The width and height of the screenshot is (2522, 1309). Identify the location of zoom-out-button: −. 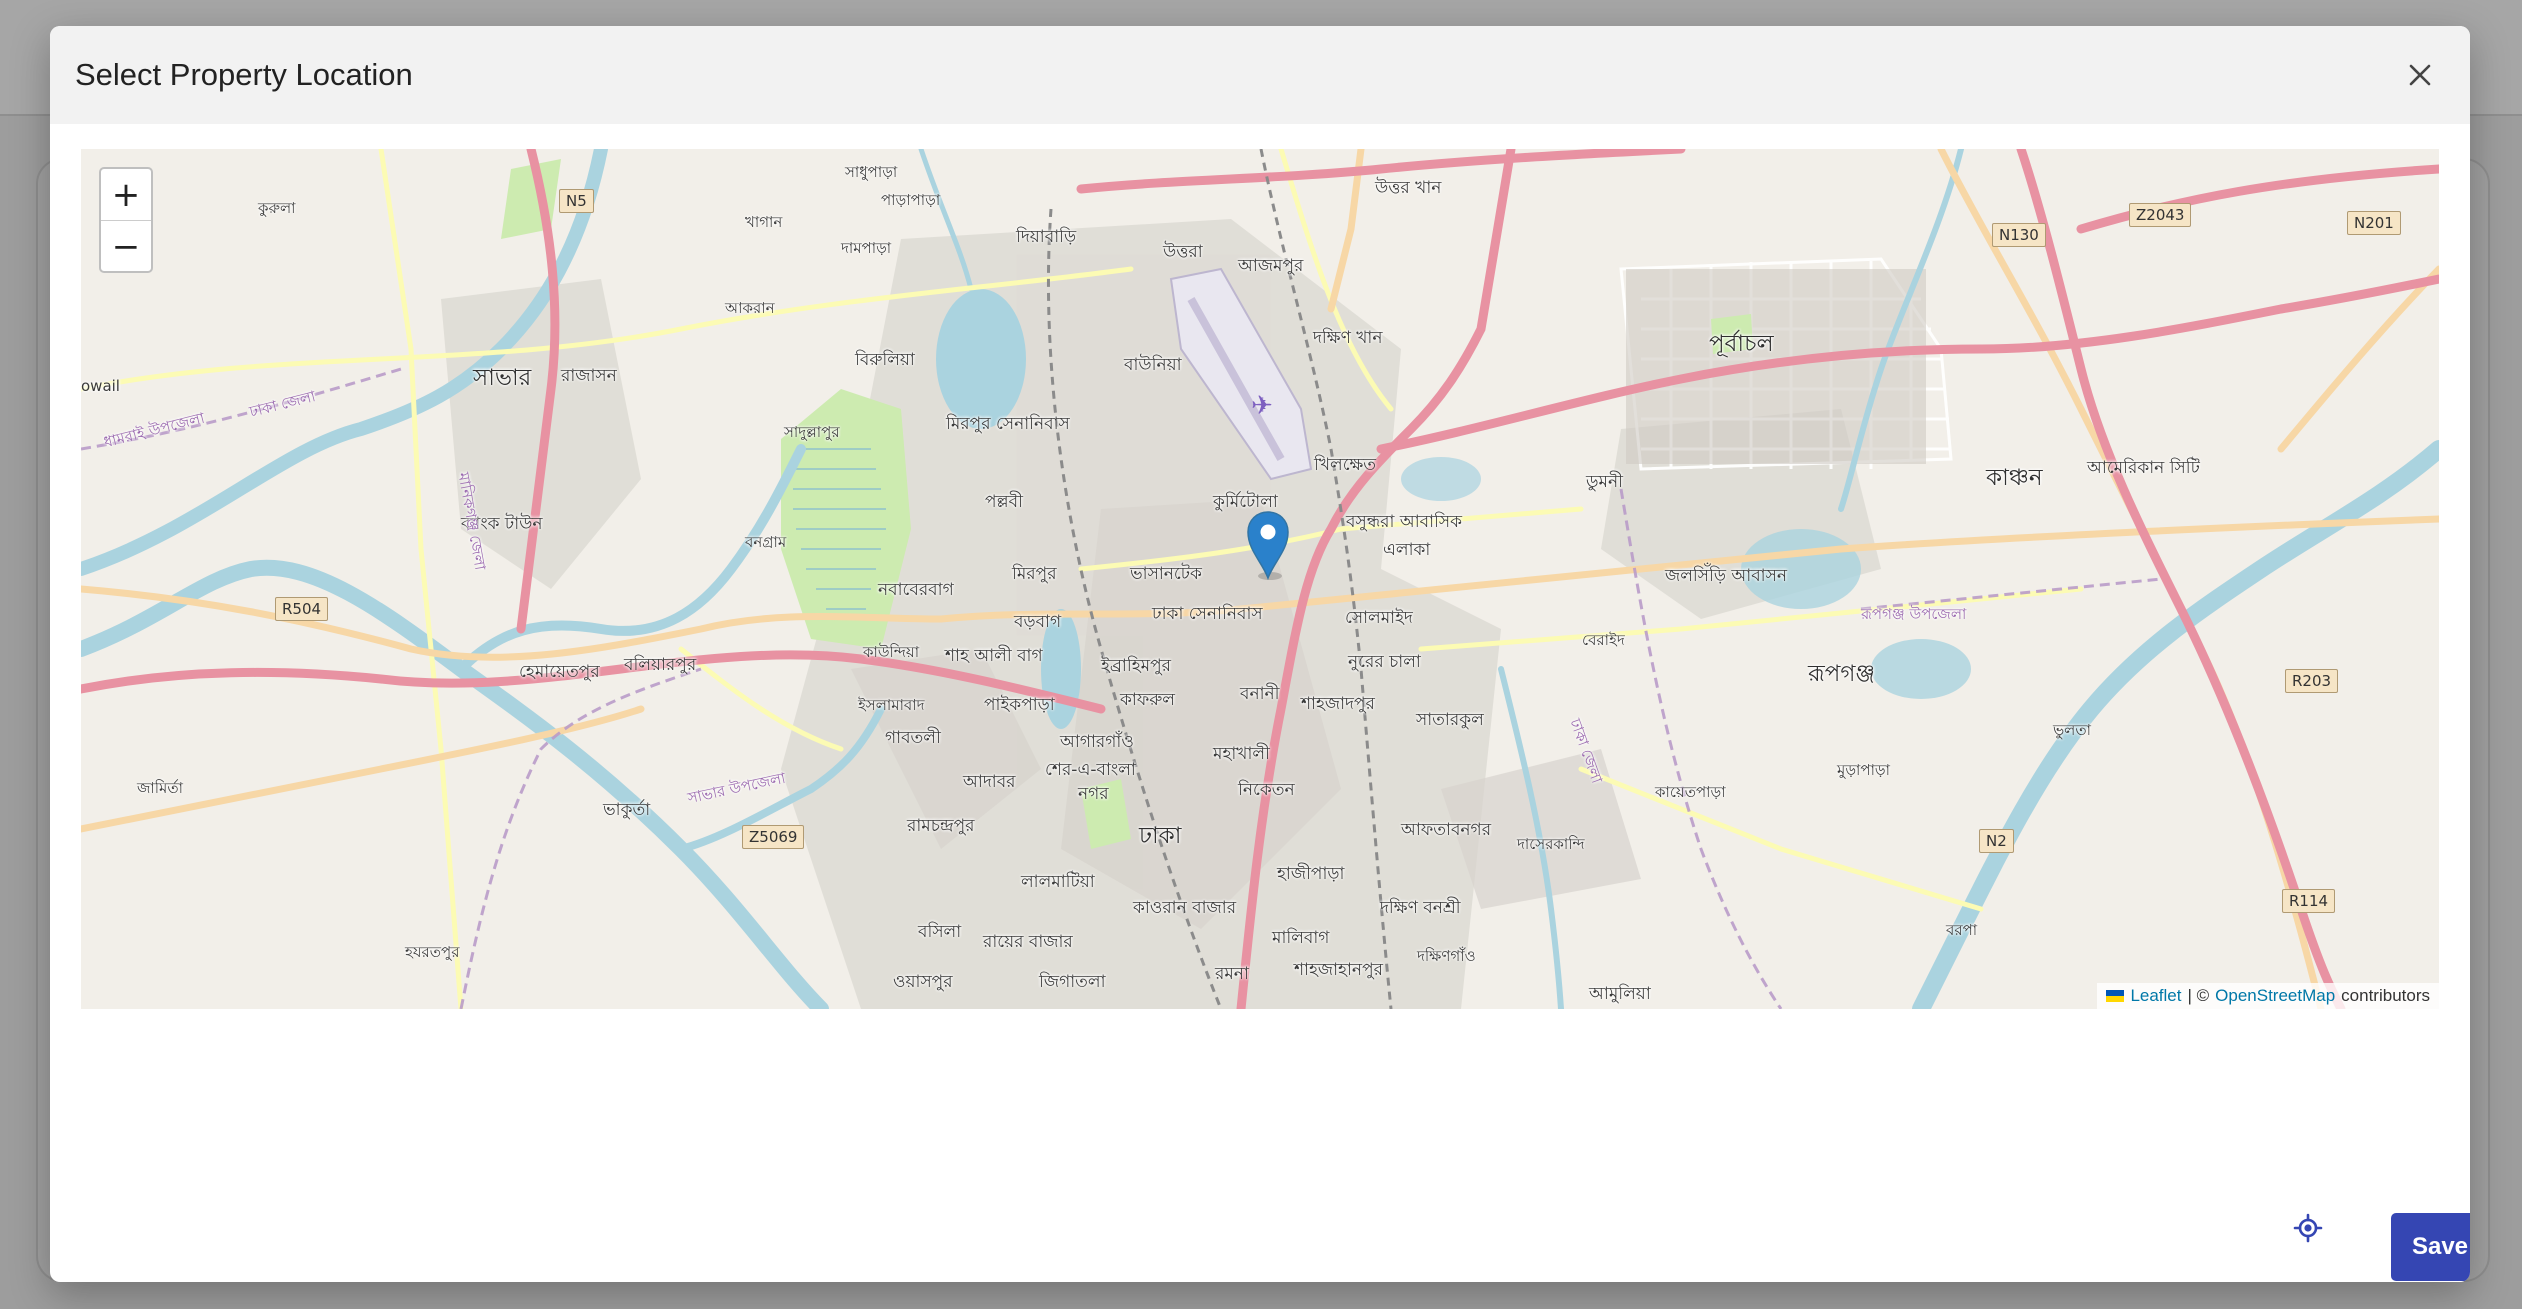
(126, 245).